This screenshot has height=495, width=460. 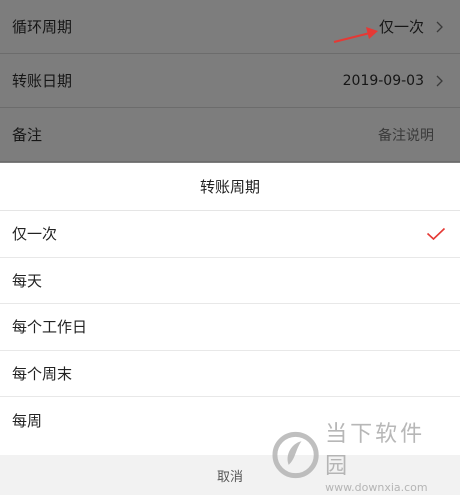 What do you see at coordinates (230, 27) in the screenshot?
I see `cycle-row: 循环周期 仅一次` at bounding box center [230, 27].